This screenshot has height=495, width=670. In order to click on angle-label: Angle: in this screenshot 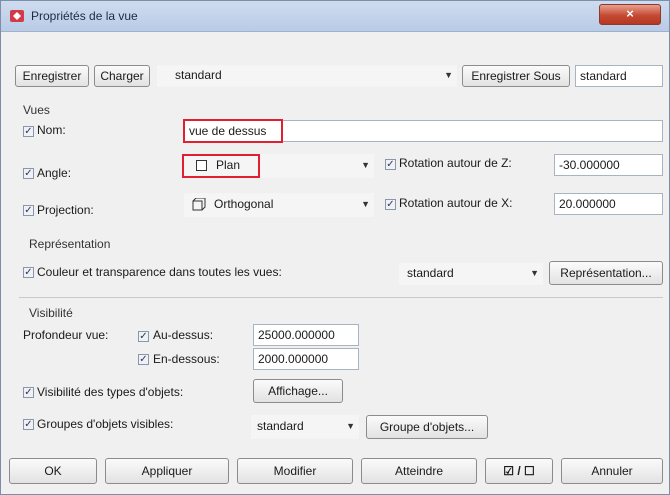, I will do `click(54, 173)`.